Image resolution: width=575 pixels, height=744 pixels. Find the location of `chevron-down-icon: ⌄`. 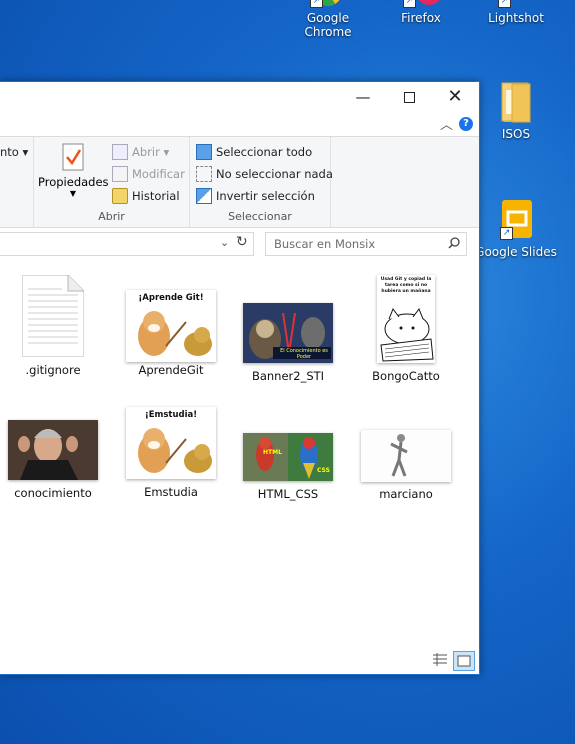

chevron-down-icon: ⌄ is located at coordinates (224, 242).